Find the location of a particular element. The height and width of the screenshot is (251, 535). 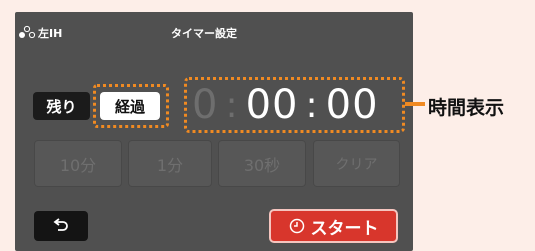

elapsed-highlight-frame is located at coordinates (131, 106).